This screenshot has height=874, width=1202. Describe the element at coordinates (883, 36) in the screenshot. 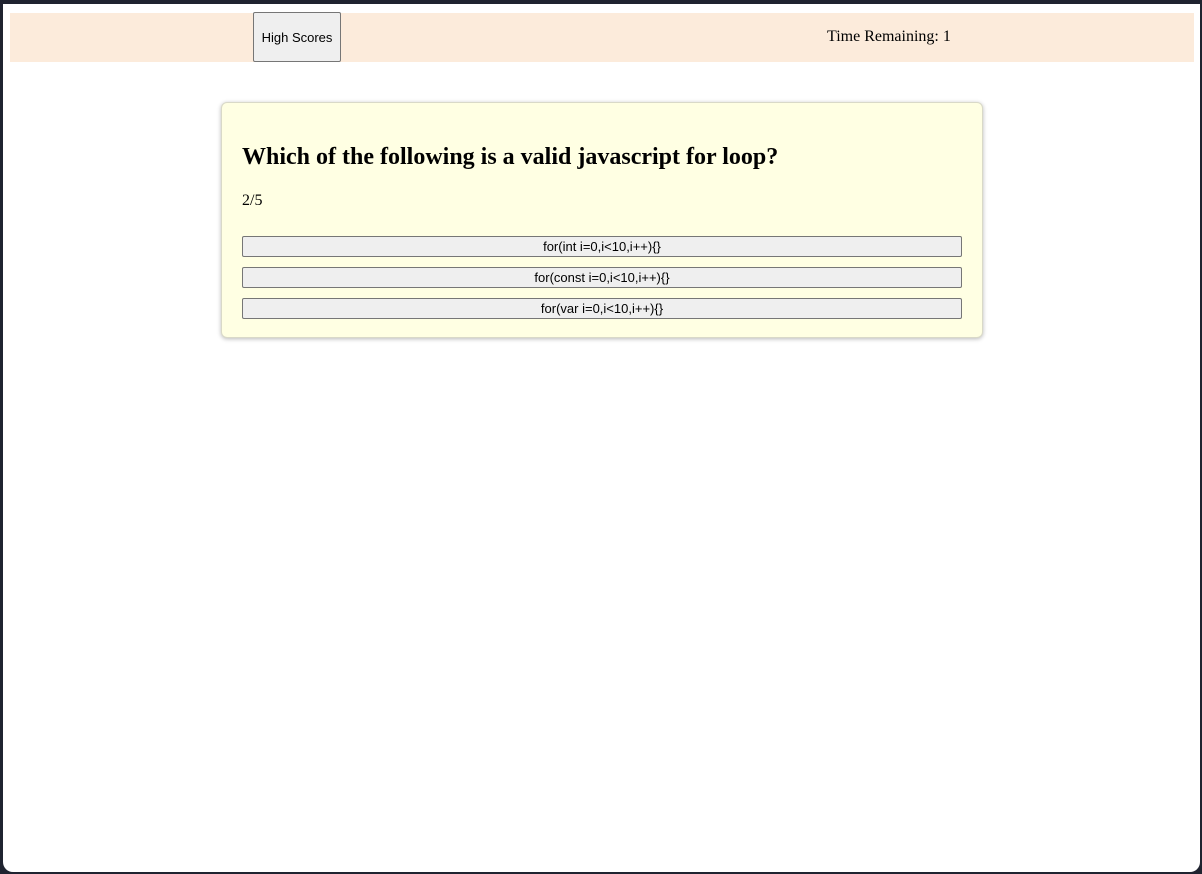

I see `timer-label: Time Remaining:` at that location.